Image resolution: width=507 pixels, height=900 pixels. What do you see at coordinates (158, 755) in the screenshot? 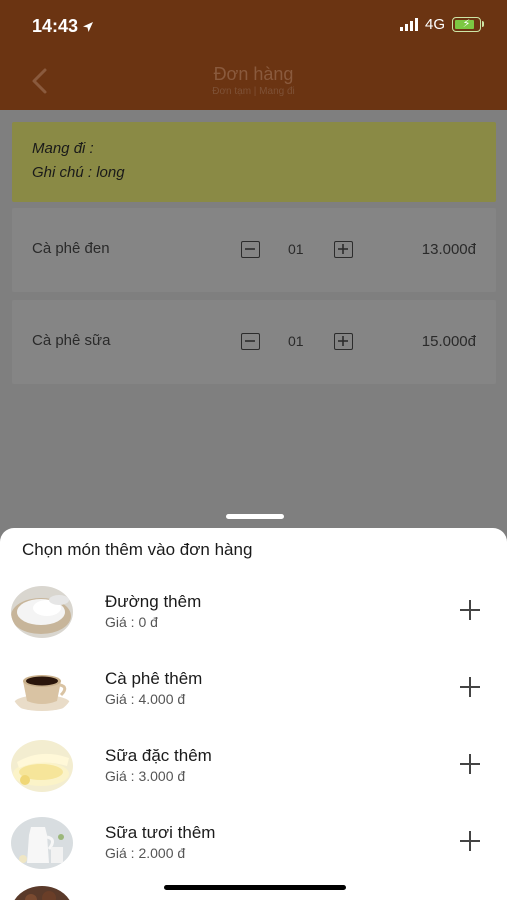
I see `extra-name: Sữa đặc thêm` at bounding box center [158, 755].